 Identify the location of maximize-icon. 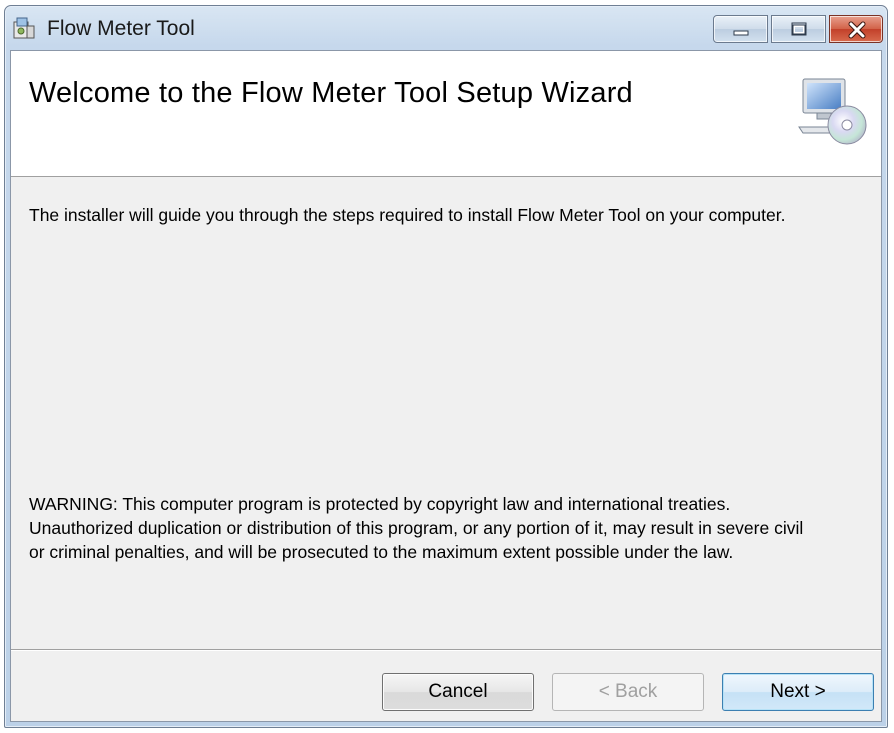
(799, 29).